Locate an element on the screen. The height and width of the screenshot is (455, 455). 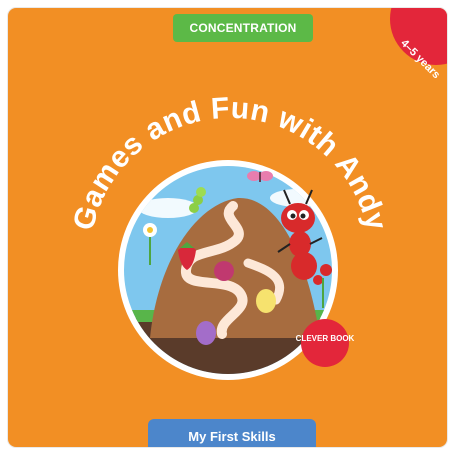
publisher-logo-text: CLEVER BOOK is located at coordinates (325, 338).